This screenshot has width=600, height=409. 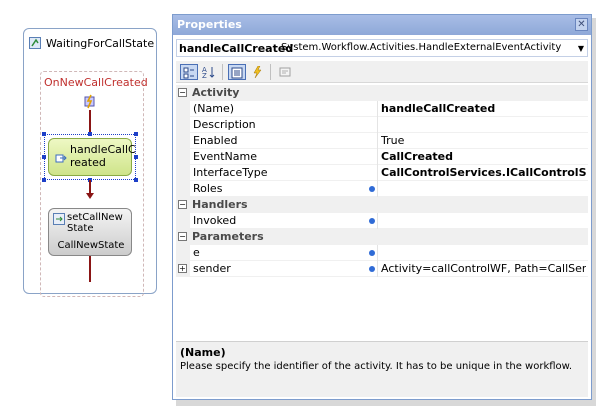 I want to click on expand-icon: +, so click(x=182, y=268).